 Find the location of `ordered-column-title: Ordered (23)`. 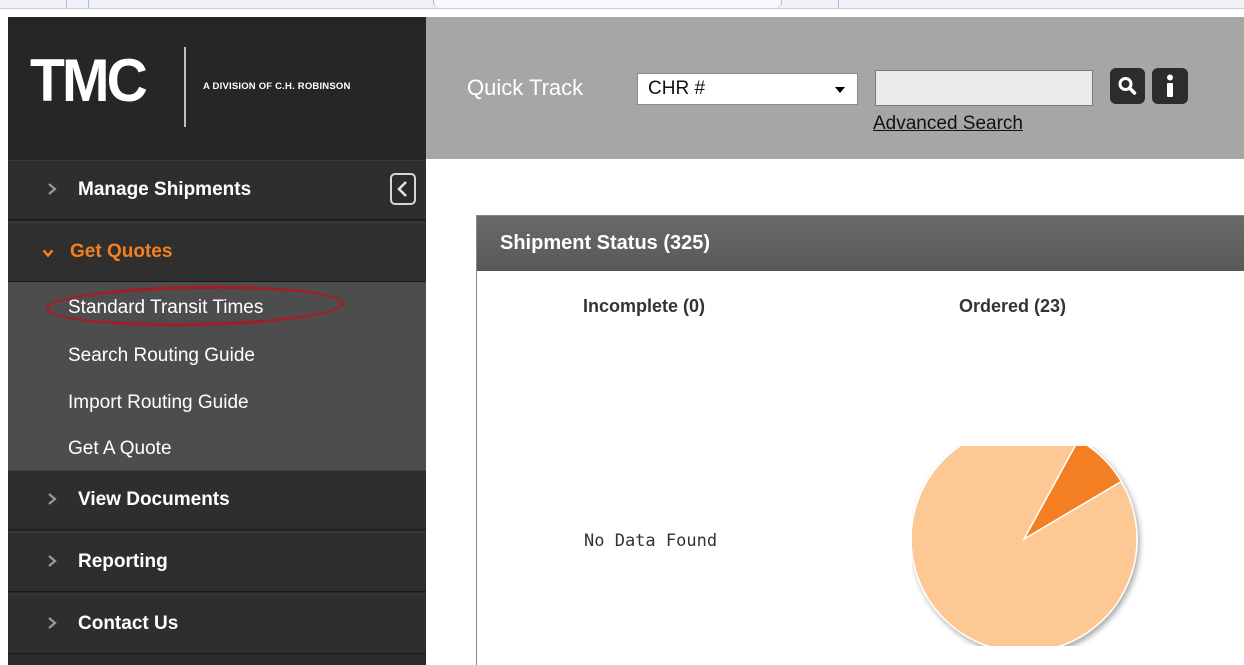

ordered-column-title: Ordered (23) is located at coordinates (1013, 306).